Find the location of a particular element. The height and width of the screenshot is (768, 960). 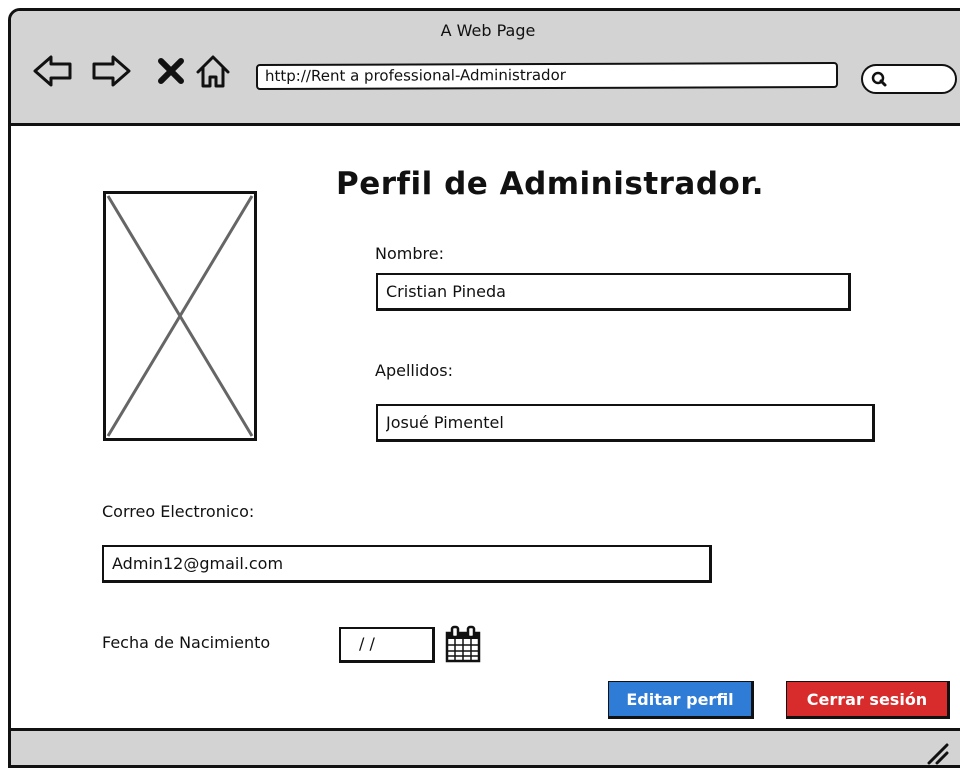

fecha-date-input: / / is located at coordinates (387, 645).